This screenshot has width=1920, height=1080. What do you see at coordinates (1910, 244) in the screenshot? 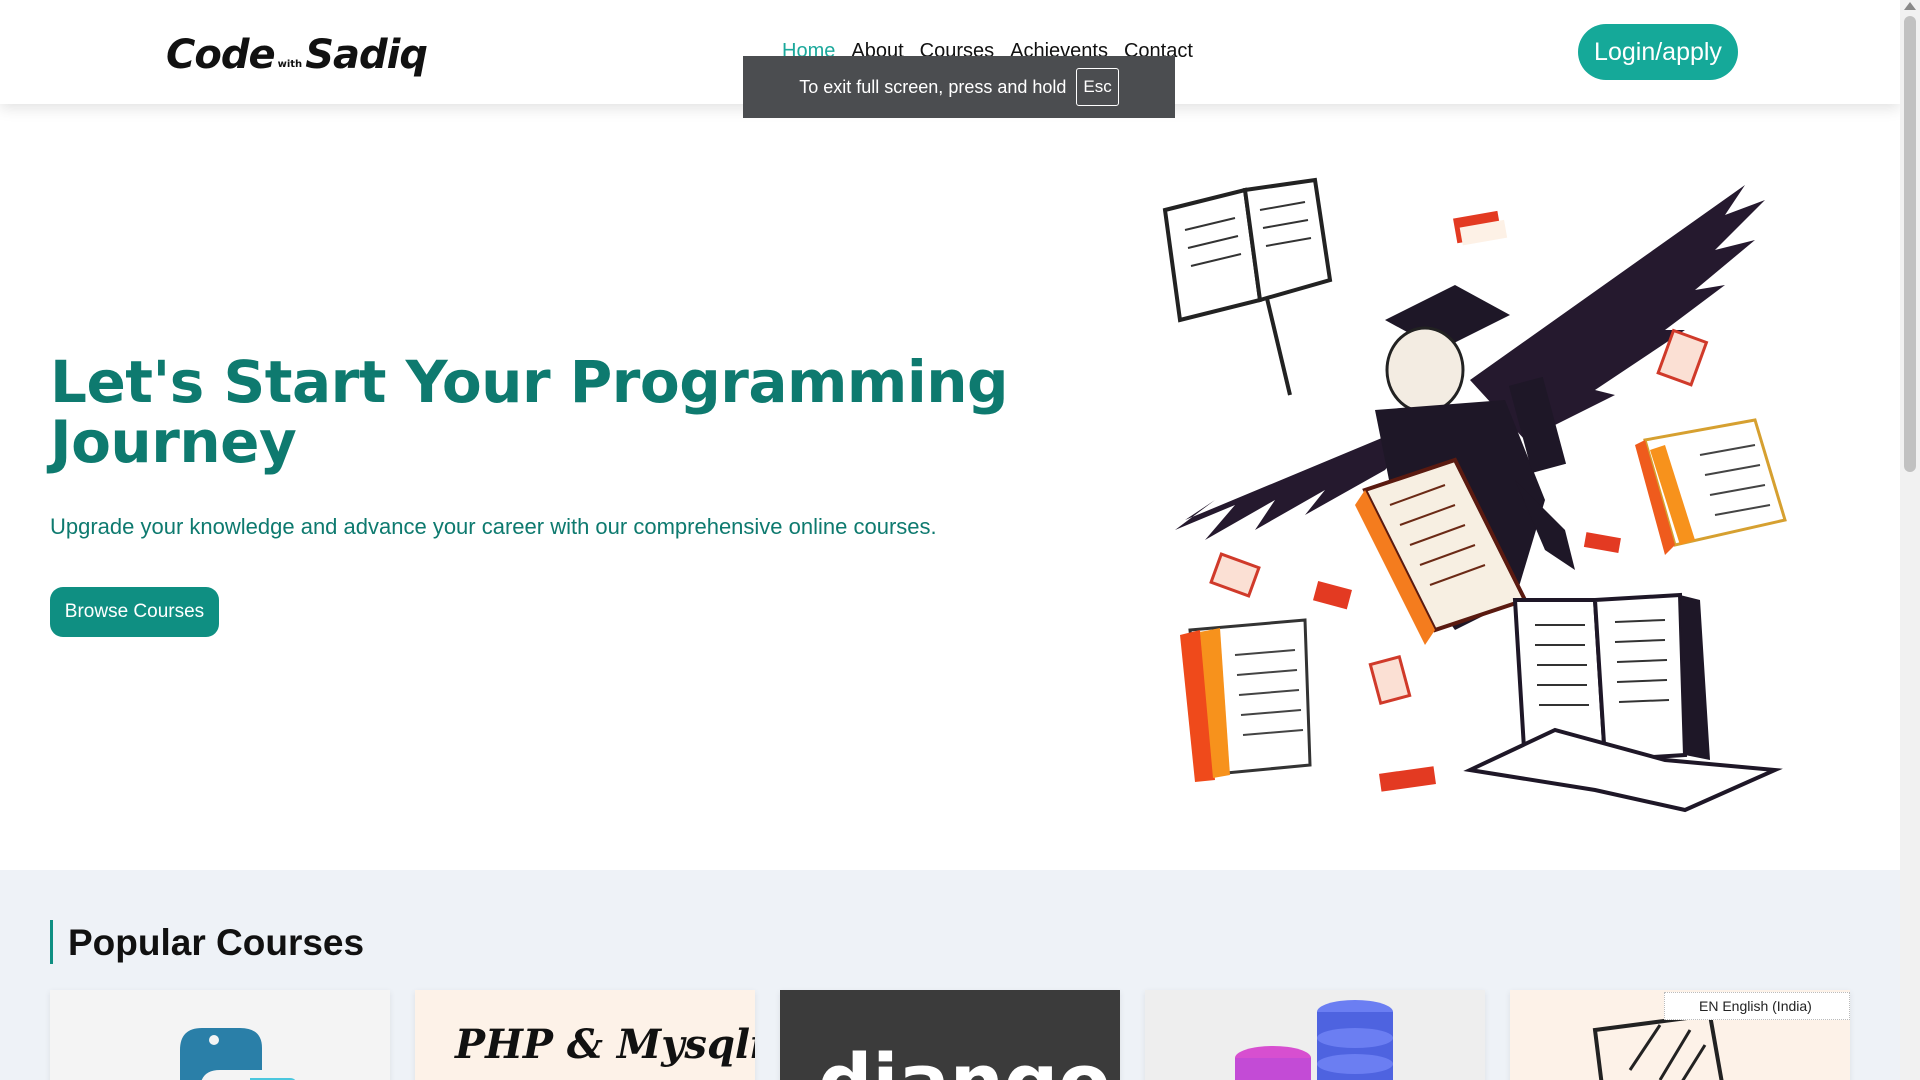
I see `scrollbar-thumb` at bounding box center [1910, 244].